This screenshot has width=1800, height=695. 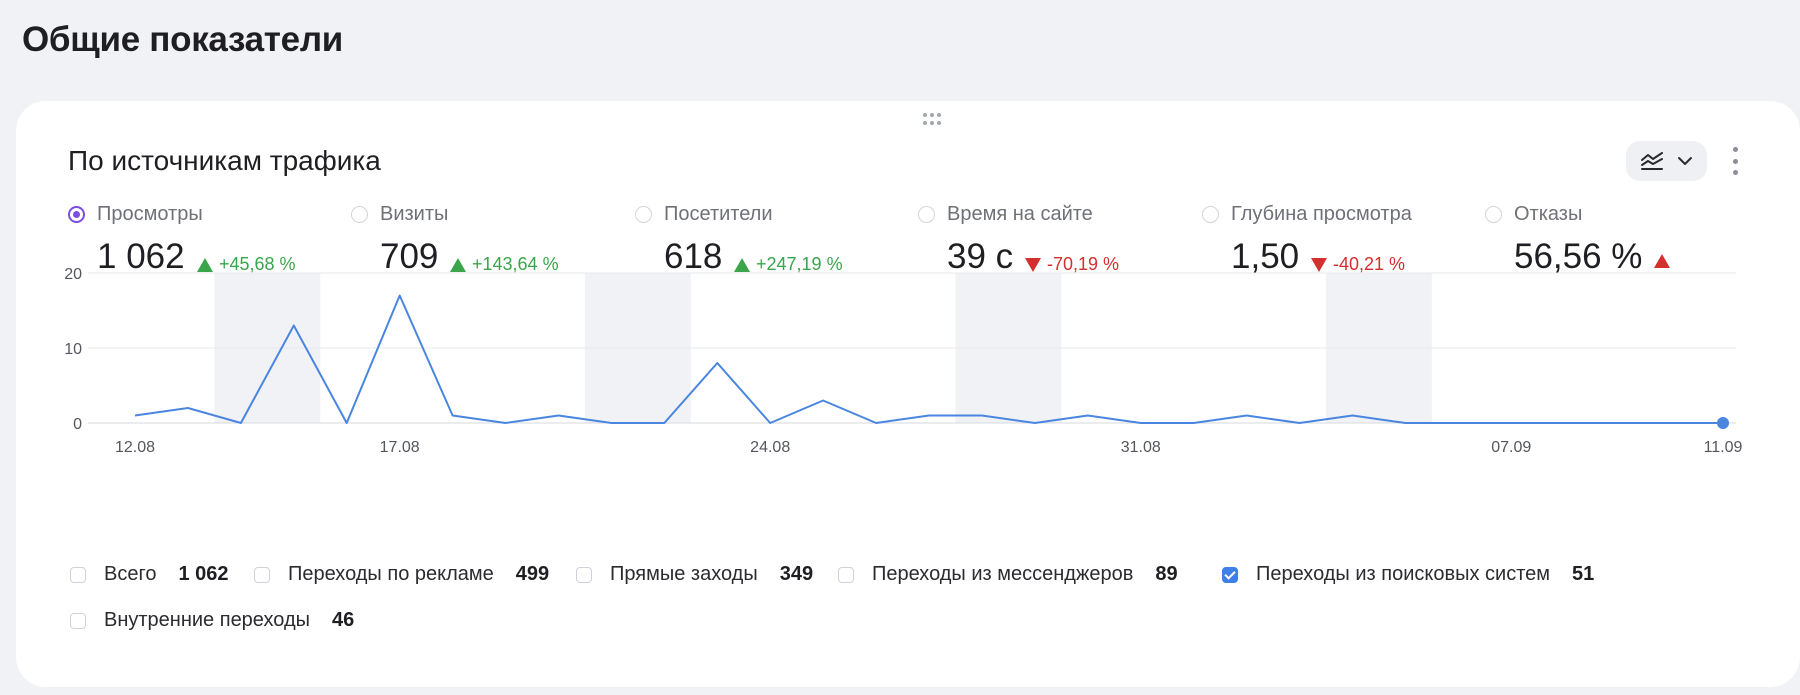 What do you see at coordinates (1651, 161) in the screenshot?
I see `area-chart-icon` at bounding box center [1651, 161].